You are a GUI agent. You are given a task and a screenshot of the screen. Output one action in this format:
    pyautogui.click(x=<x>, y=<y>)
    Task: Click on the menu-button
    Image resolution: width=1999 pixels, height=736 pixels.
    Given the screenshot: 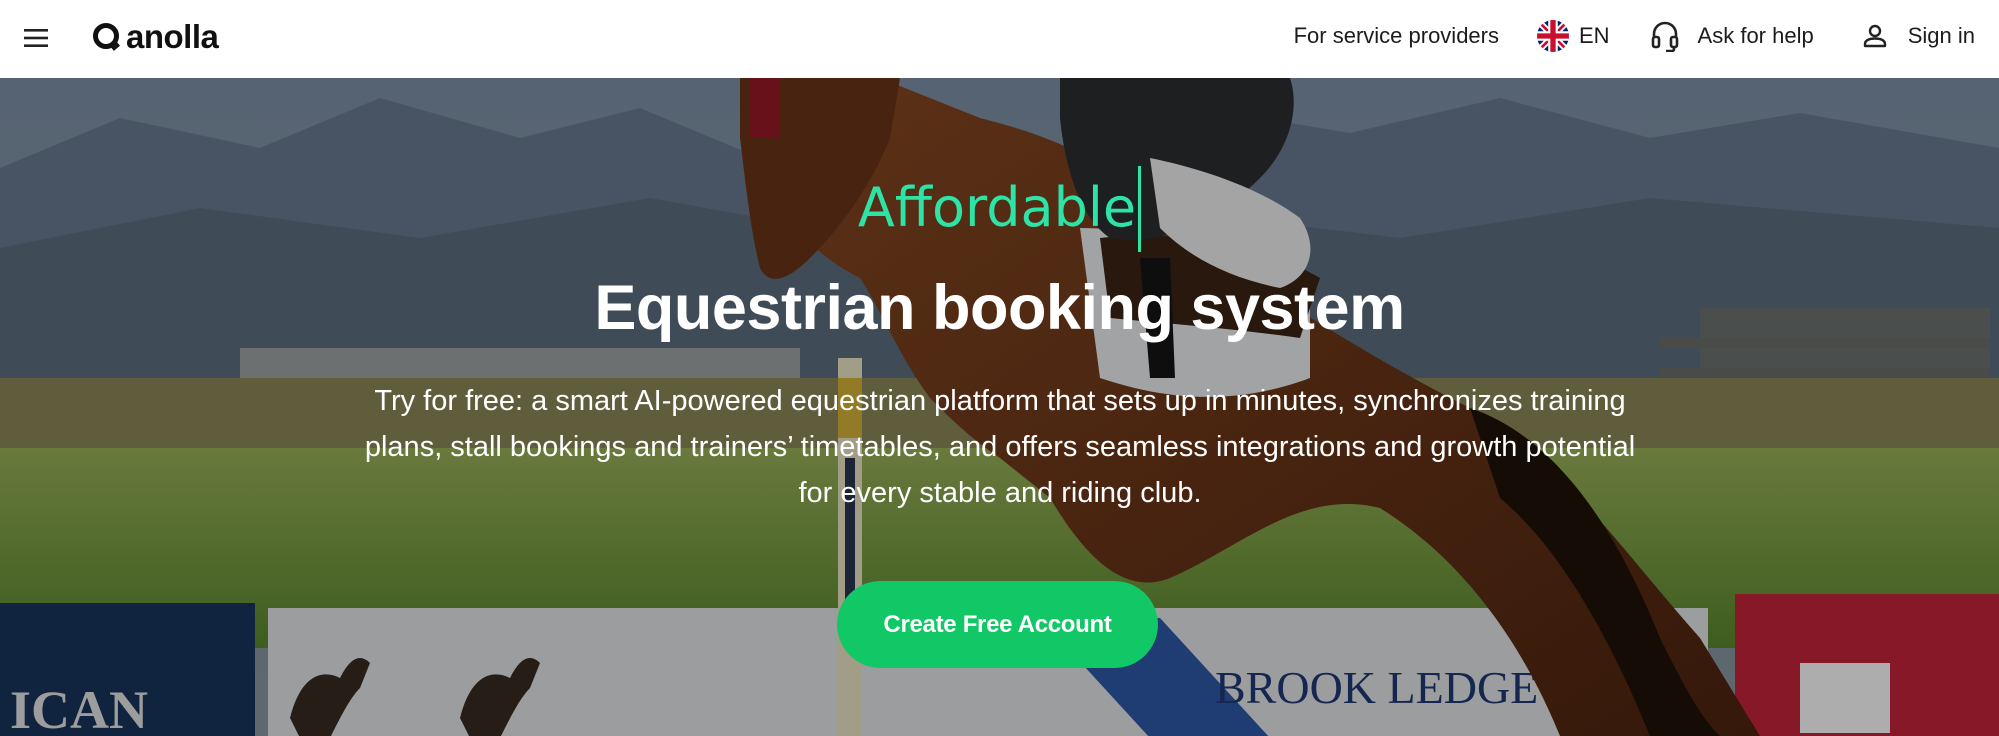 What is the action you would take?
    pyautogui.click(x=36, y=38)
    